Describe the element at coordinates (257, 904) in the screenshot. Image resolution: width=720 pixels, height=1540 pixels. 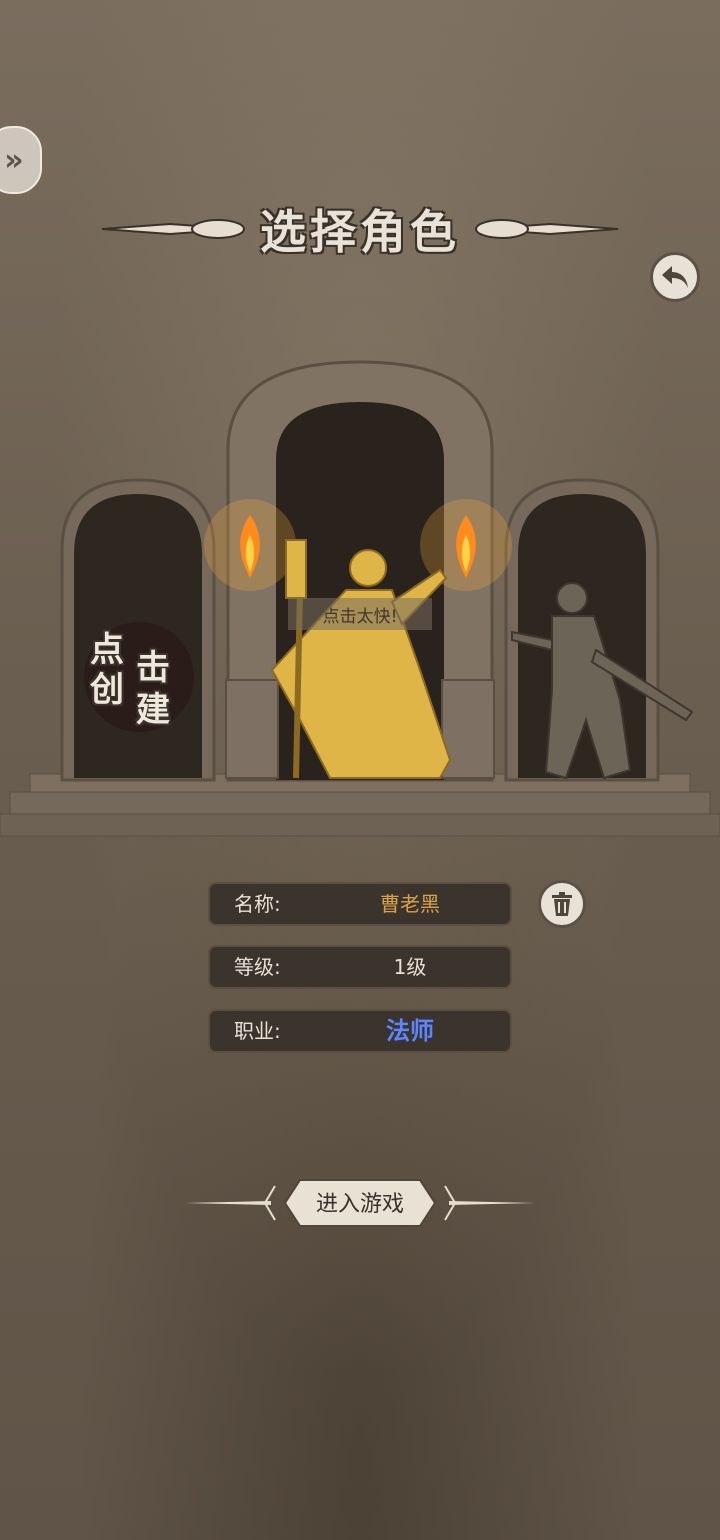
I see `name-label: 名称:` at that location.